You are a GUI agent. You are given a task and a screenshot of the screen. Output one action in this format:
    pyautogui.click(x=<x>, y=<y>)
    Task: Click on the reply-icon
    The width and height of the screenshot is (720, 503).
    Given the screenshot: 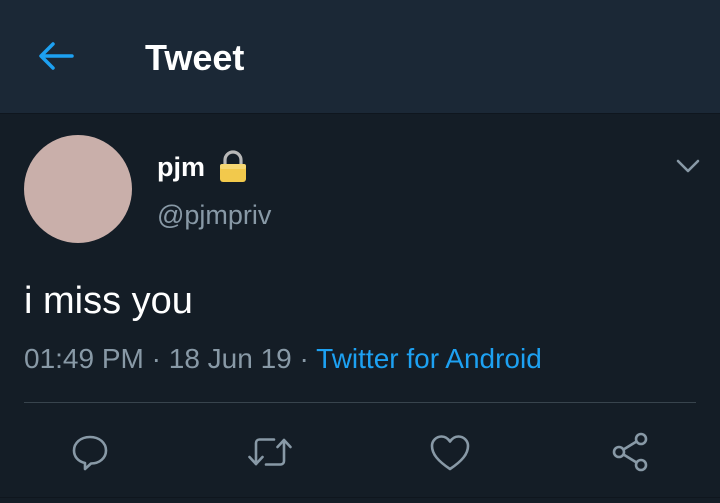 What is the action you would take?
    pyautogui.click(x=90, y=453)
    